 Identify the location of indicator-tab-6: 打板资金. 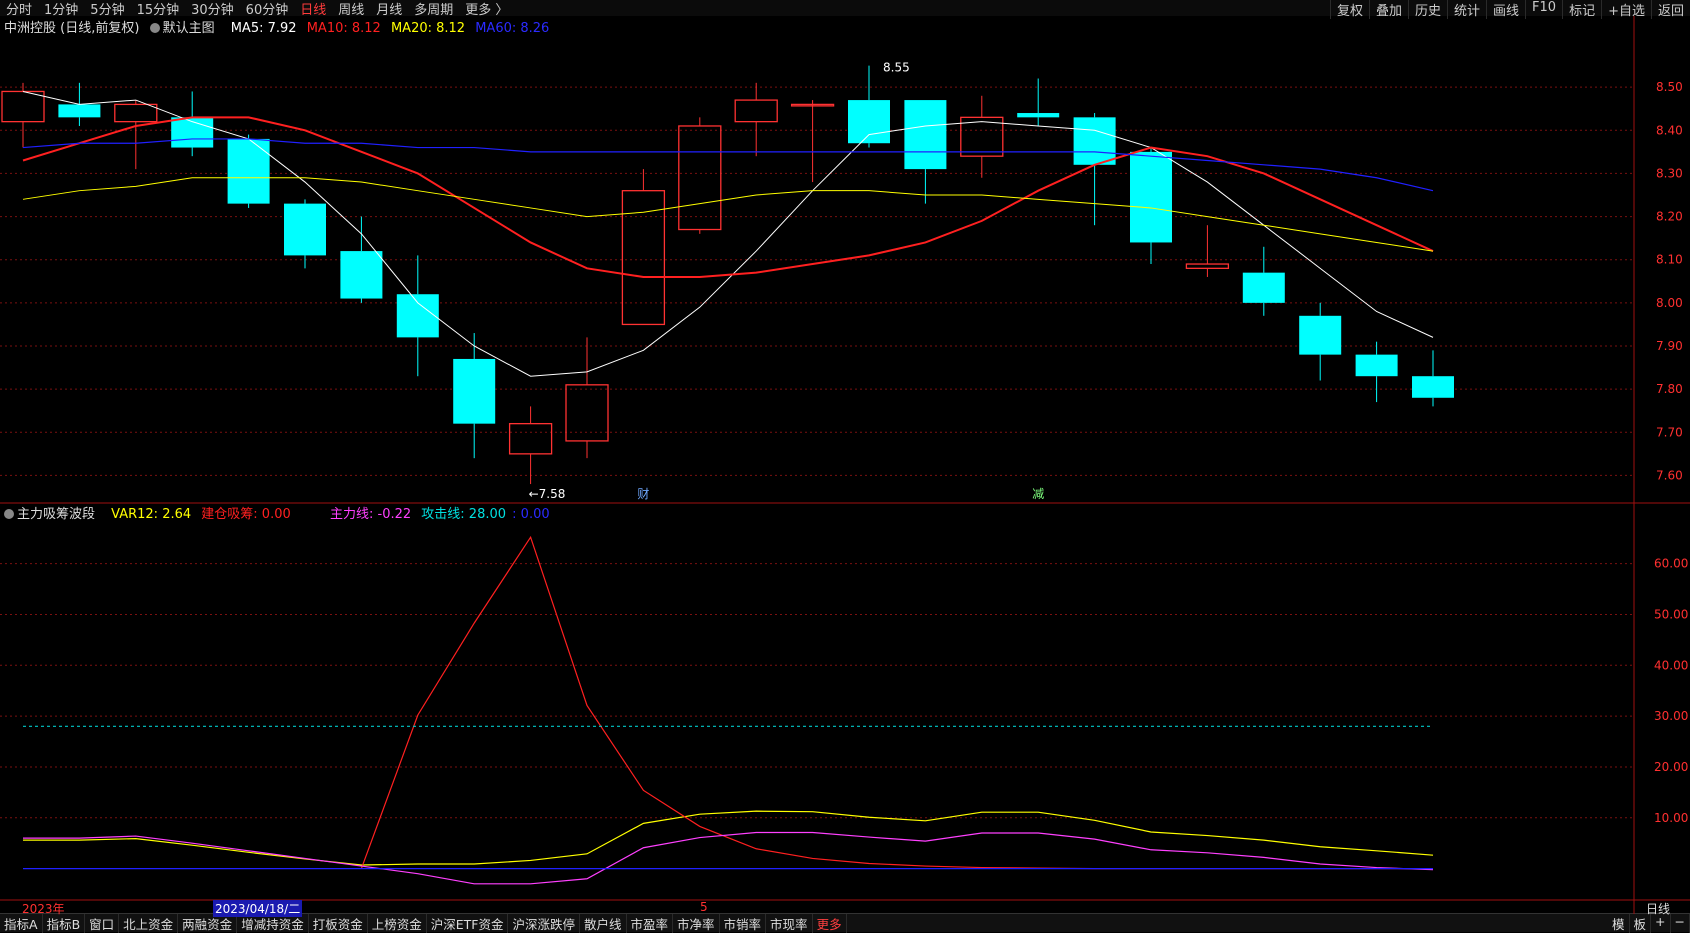
(338, 923).